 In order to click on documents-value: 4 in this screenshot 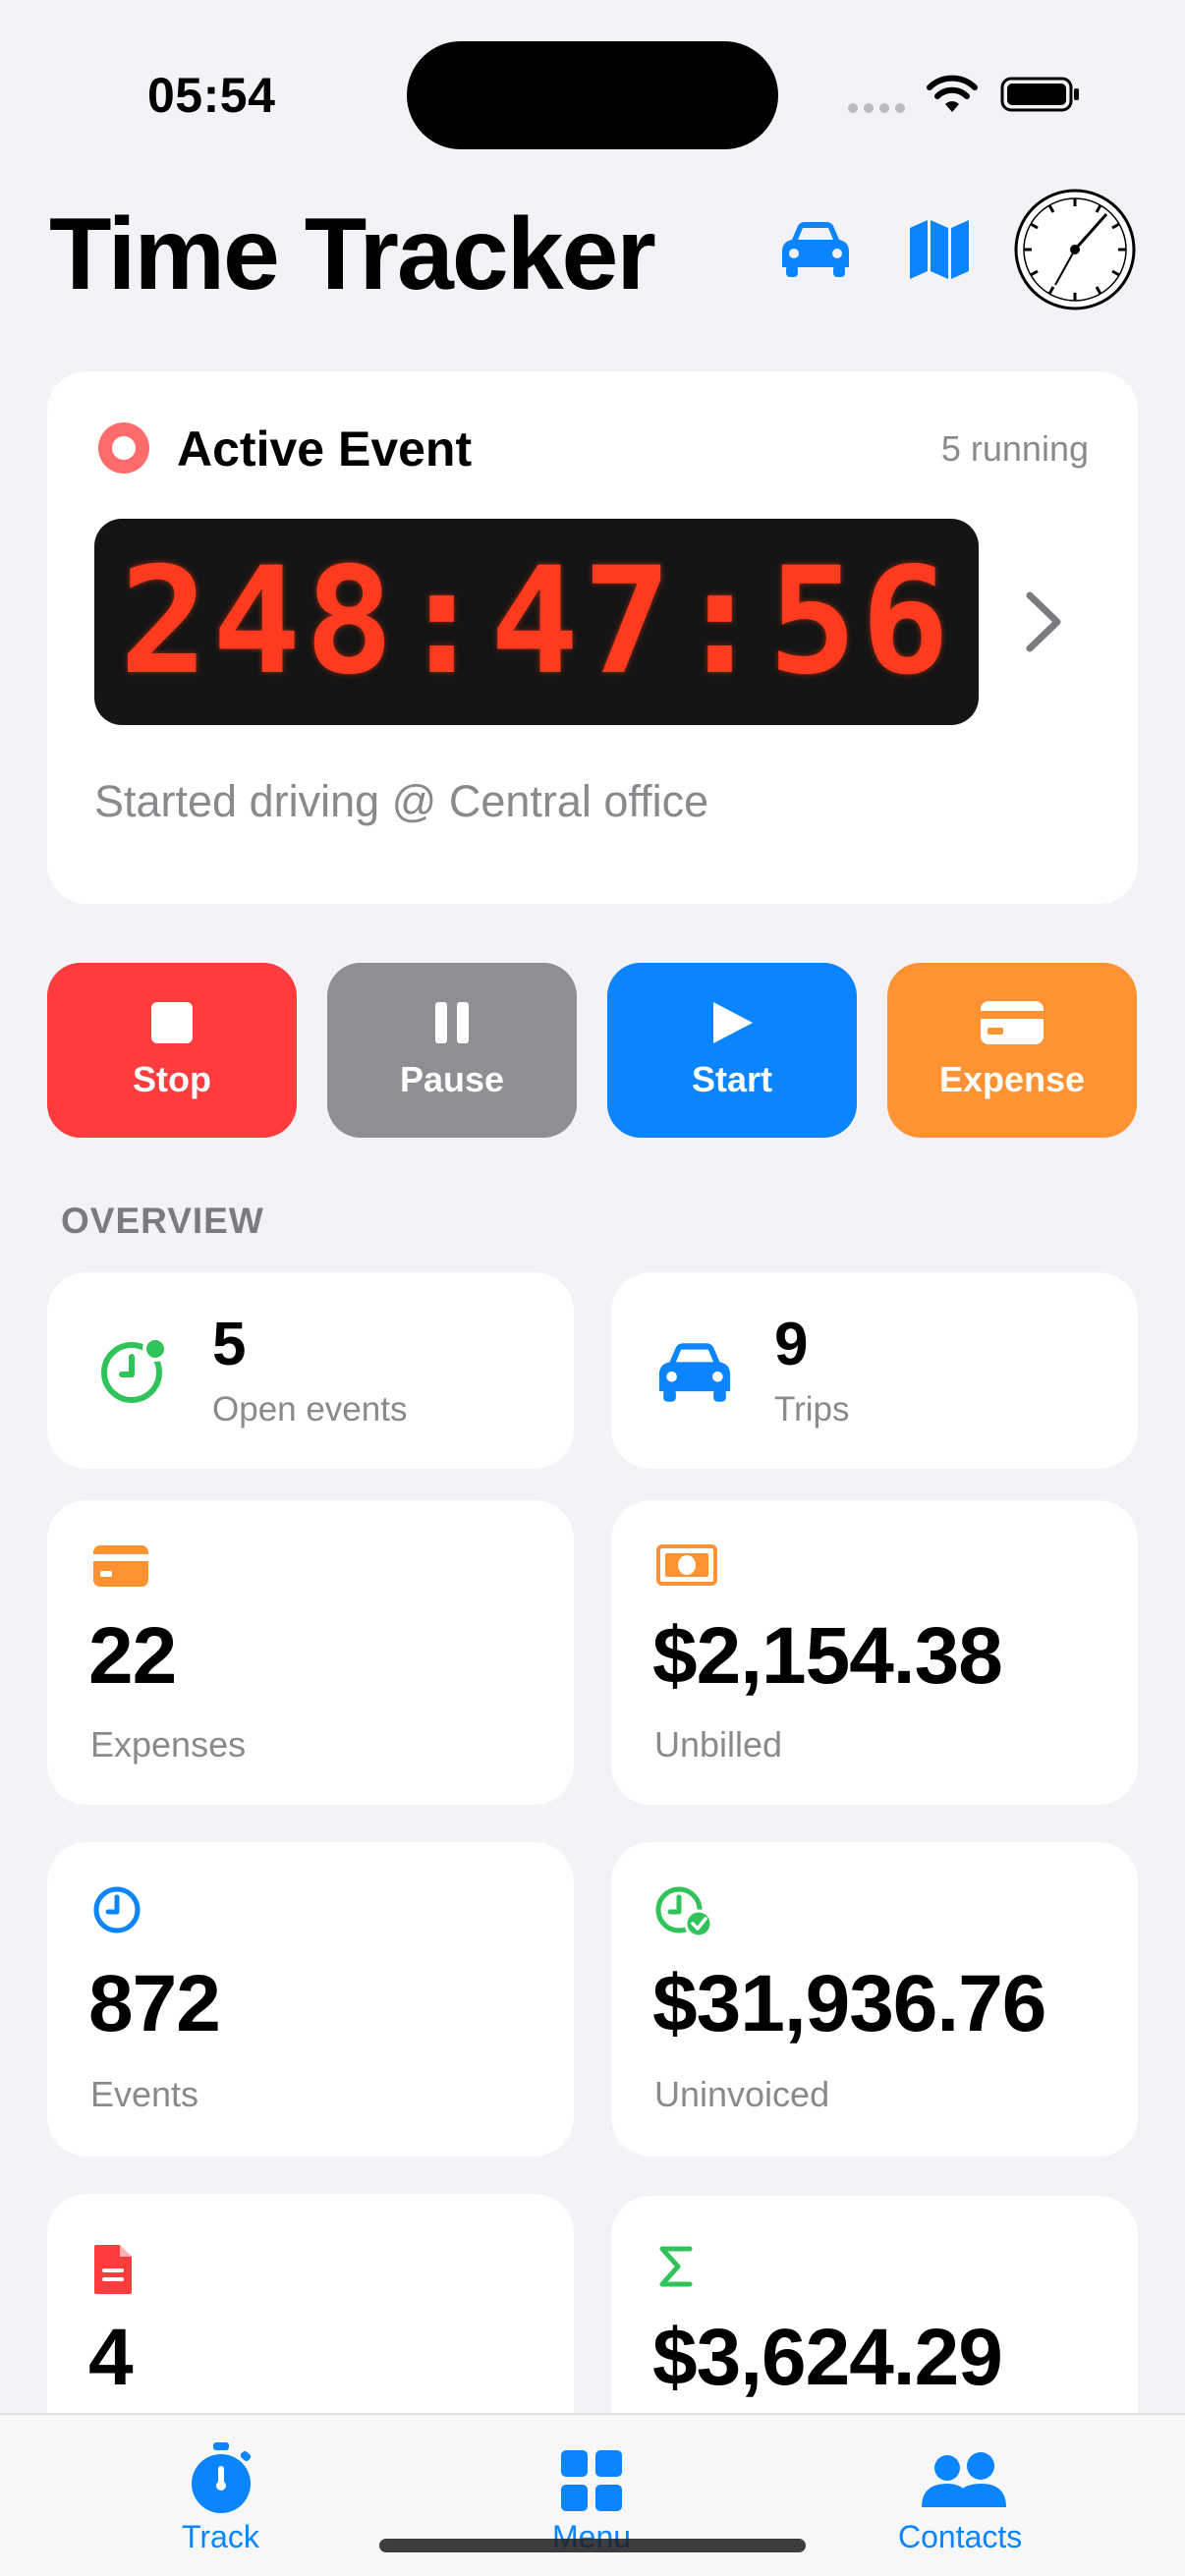, I will do `click(111, 2357)`.